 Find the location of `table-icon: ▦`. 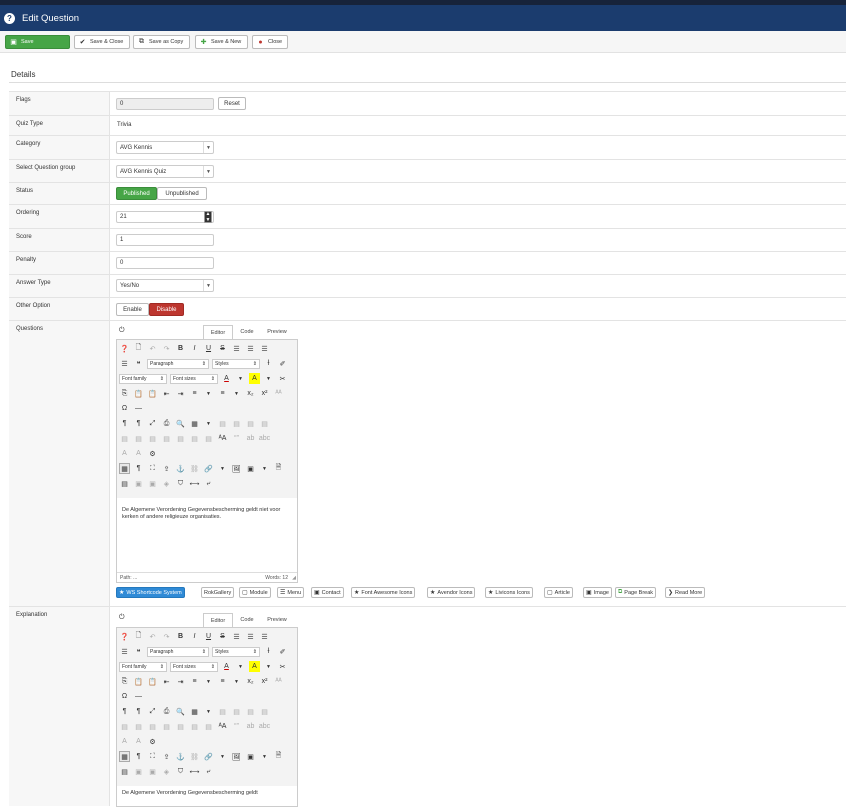

table-icon: ▦ is located at coordinates (194, 423).